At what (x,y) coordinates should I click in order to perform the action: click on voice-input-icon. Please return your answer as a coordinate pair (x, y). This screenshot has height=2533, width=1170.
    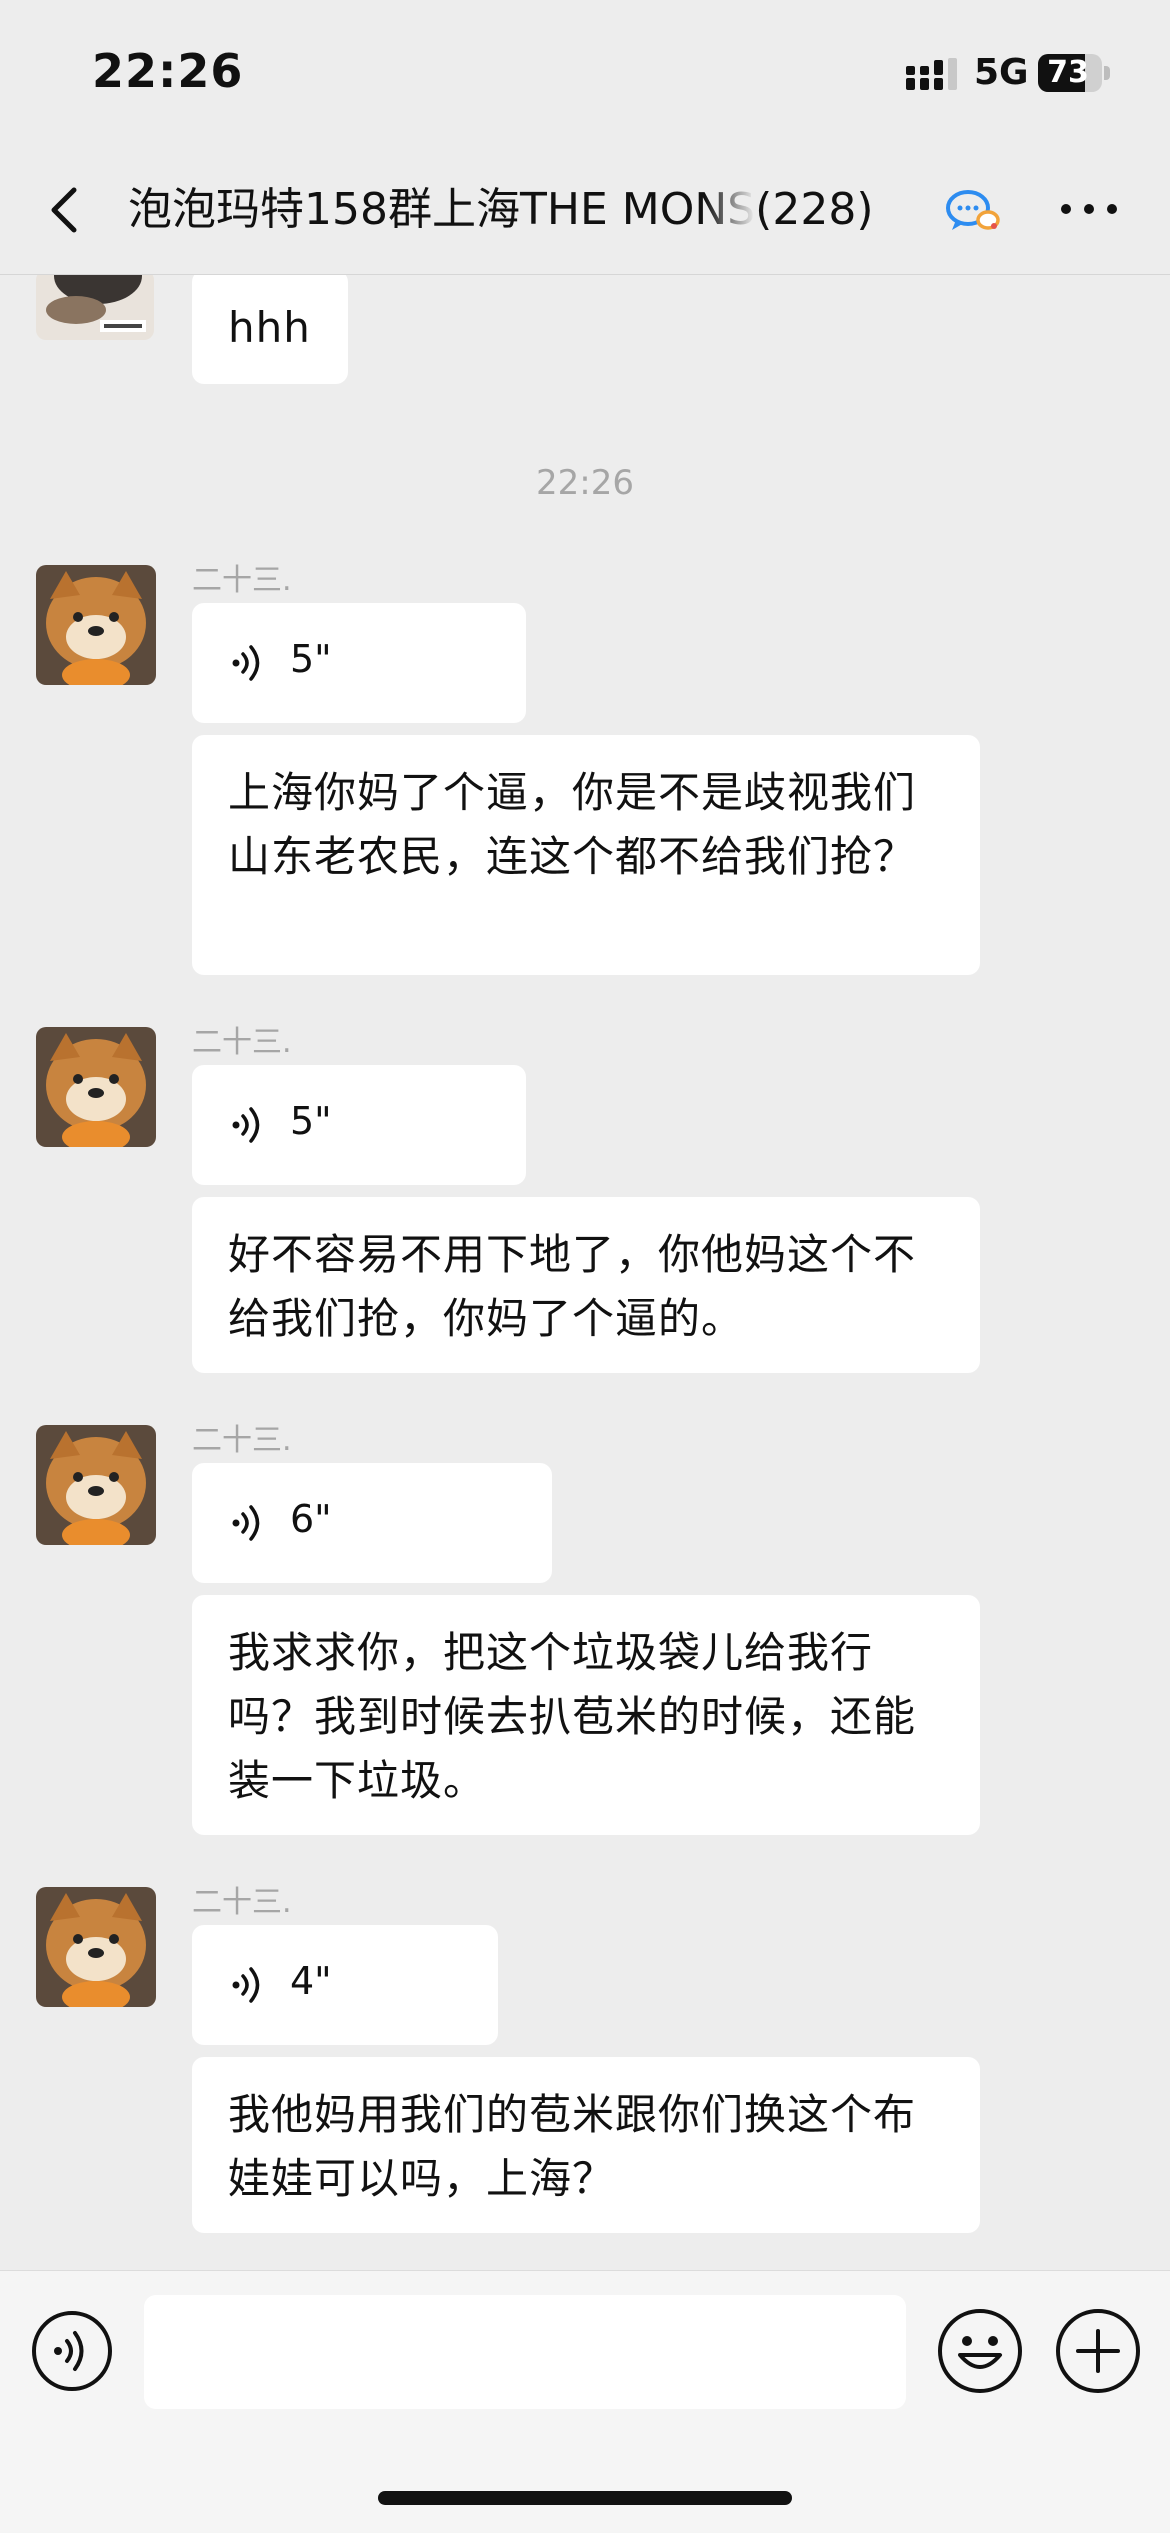
    Looking at the image, I should click on (72, 2351).